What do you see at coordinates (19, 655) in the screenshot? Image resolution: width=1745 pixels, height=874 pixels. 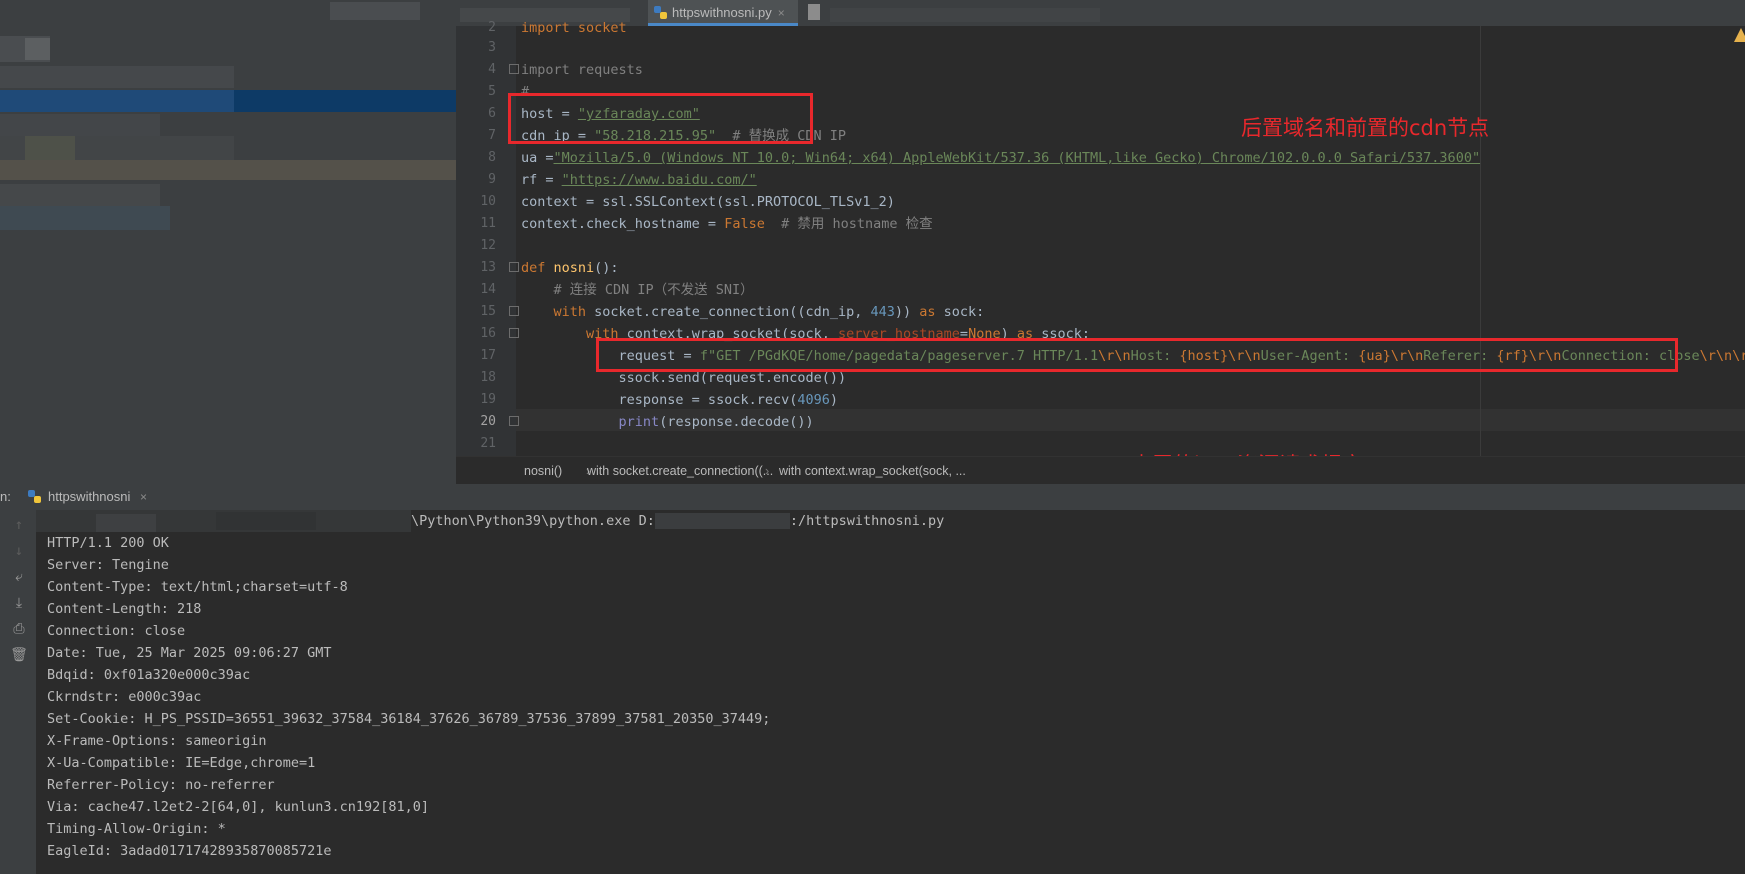 I see `trash-icon: 🗑` at bounding box center [19, 655].